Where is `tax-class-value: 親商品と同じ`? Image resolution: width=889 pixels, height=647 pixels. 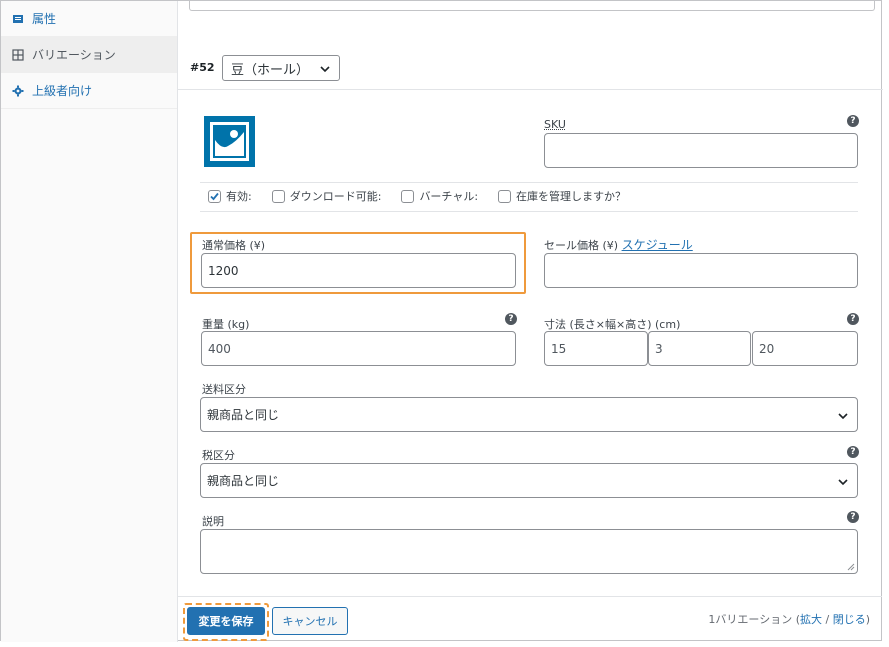 tax-class-value: 親商品と同じ is located at coordinates (243, 481).